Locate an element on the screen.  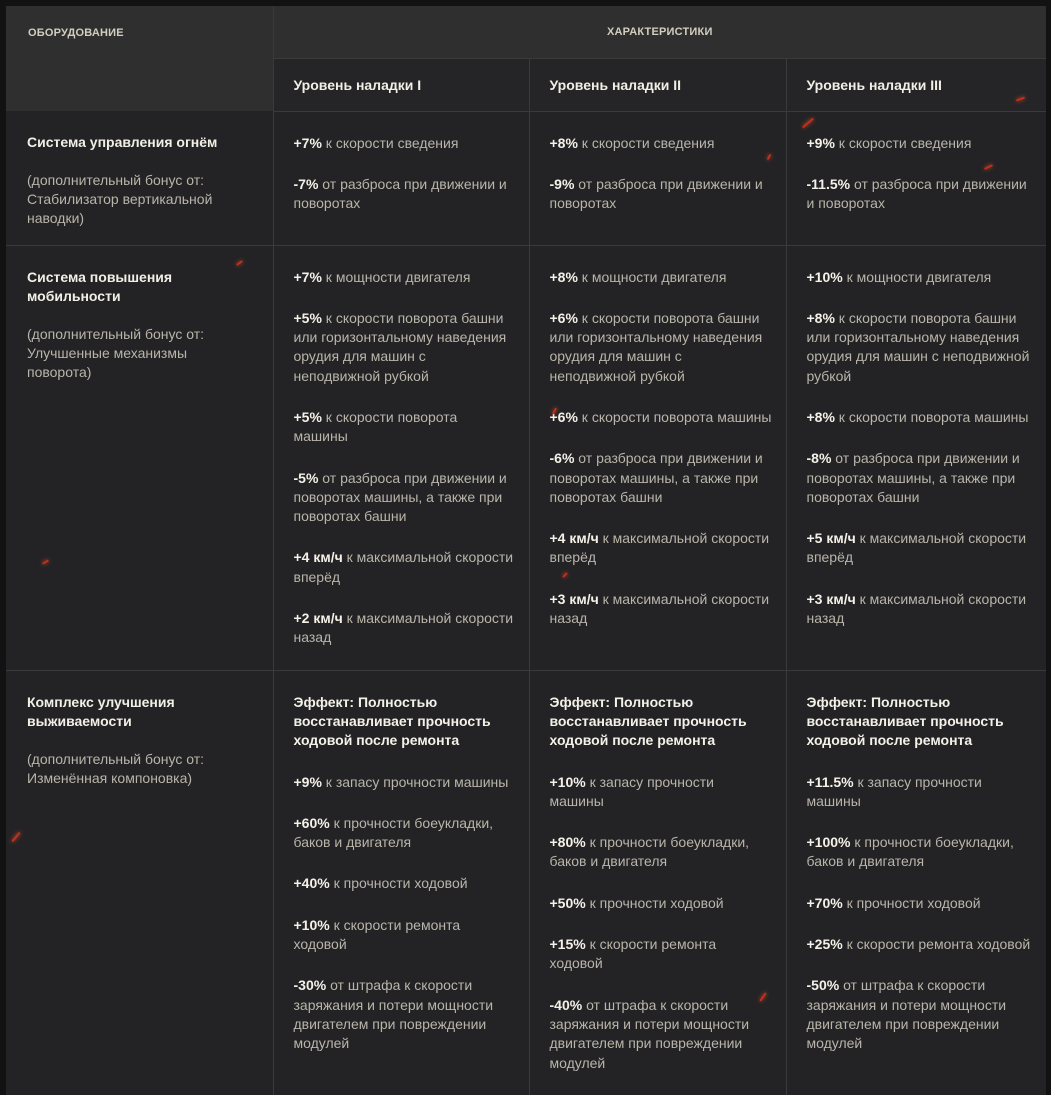
stat-value: +100% is located at coordinates (828, 842).